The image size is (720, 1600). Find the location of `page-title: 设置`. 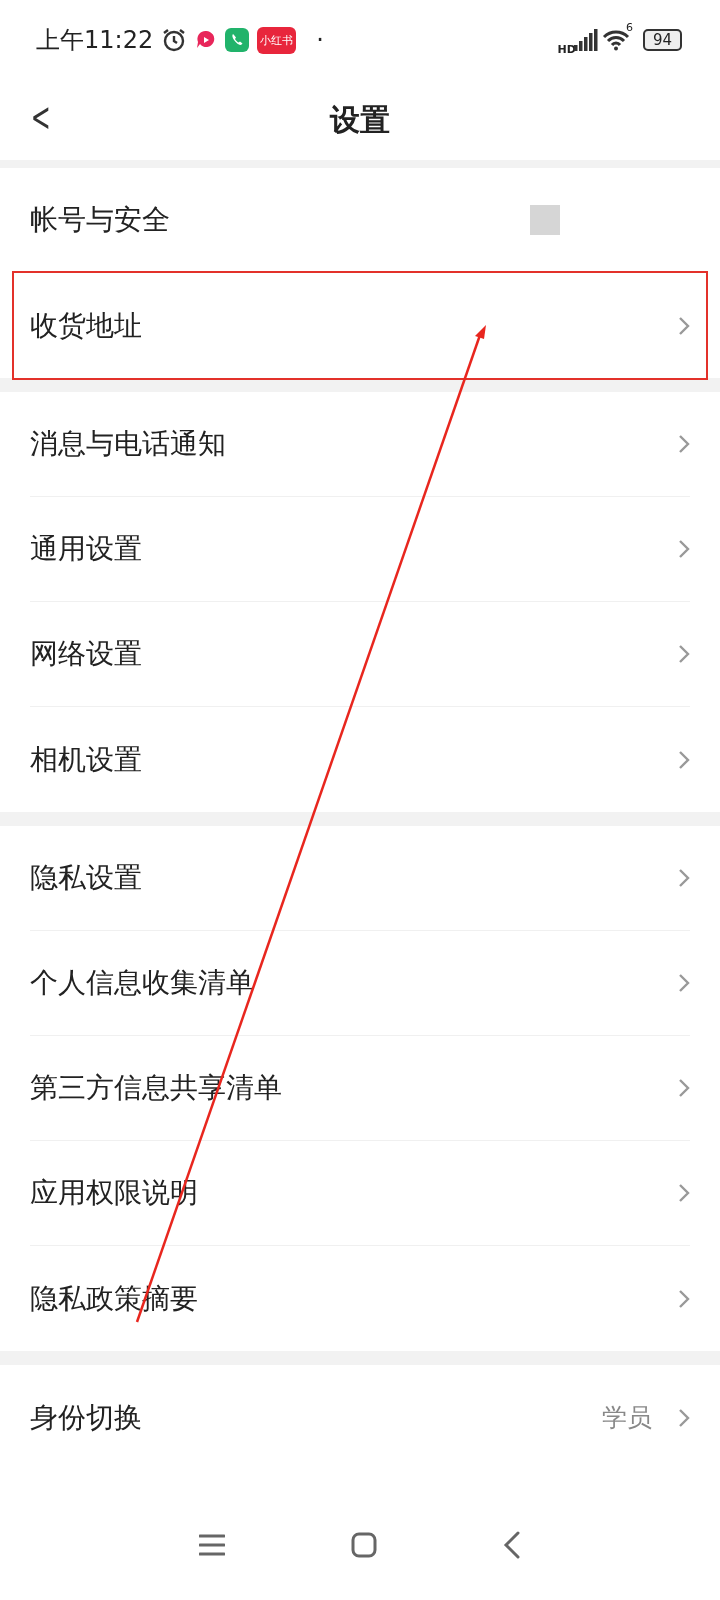

page-title: 设置 is located at coordinates (360, 119).